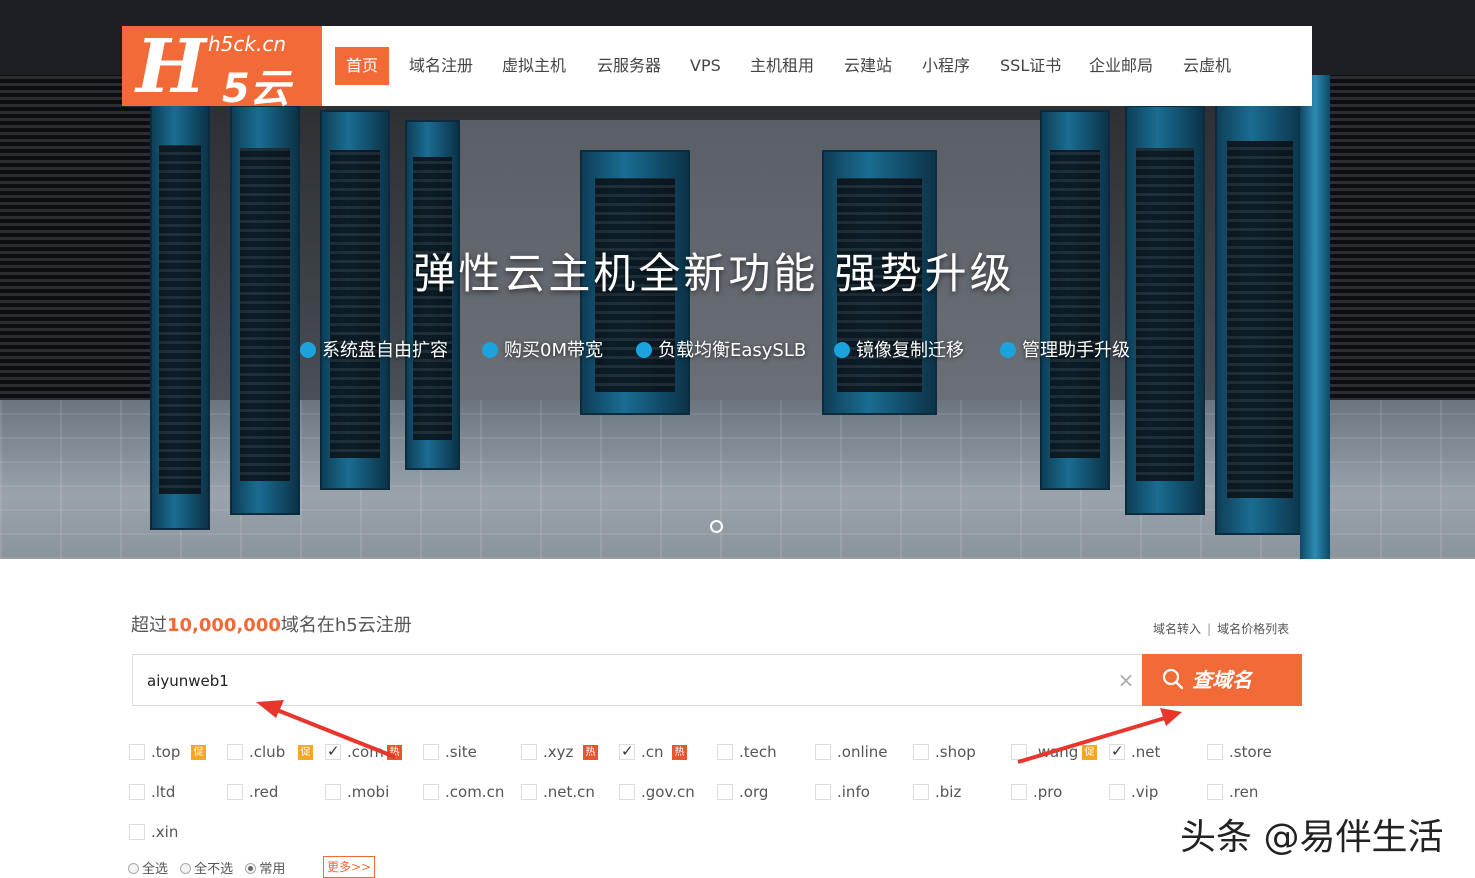 The height and width of the screenshot is (878, 1475). I want to click on search-icon, so click(1173, 679).